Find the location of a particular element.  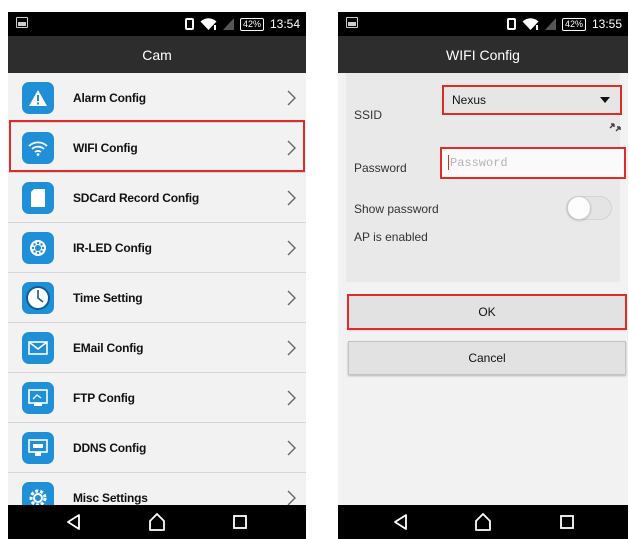

text-cursor is located at coordinates (448, 162).